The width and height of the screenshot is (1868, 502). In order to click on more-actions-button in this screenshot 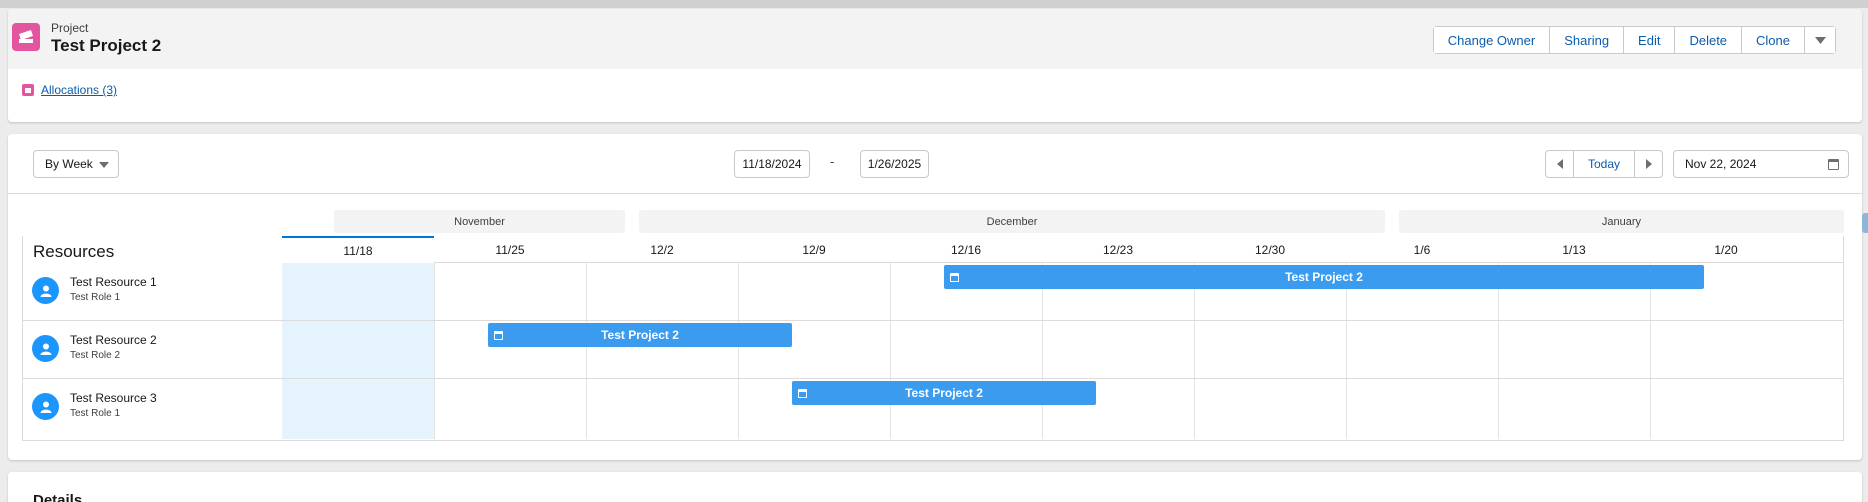, I will do `click(1820, 40)`.